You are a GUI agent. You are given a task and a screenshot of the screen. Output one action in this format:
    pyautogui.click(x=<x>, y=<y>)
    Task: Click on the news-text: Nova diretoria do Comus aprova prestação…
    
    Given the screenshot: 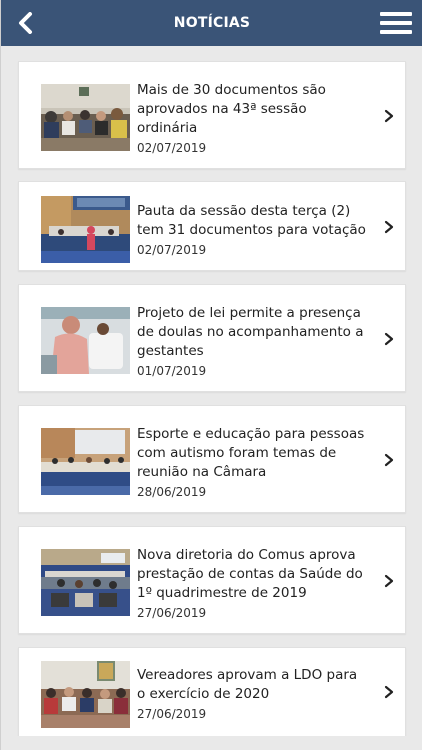 What is the action you would take?
    pyautogui.click(x=253, y=583)
    